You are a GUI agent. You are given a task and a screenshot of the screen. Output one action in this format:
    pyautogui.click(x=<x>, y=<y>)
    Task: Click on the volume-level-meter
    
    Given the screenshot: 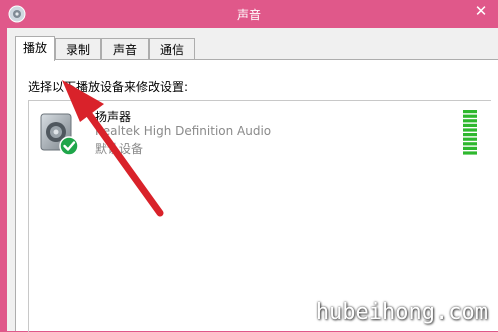 What is the action you would take?
    pyautogui.click(x=470, y=132)
    